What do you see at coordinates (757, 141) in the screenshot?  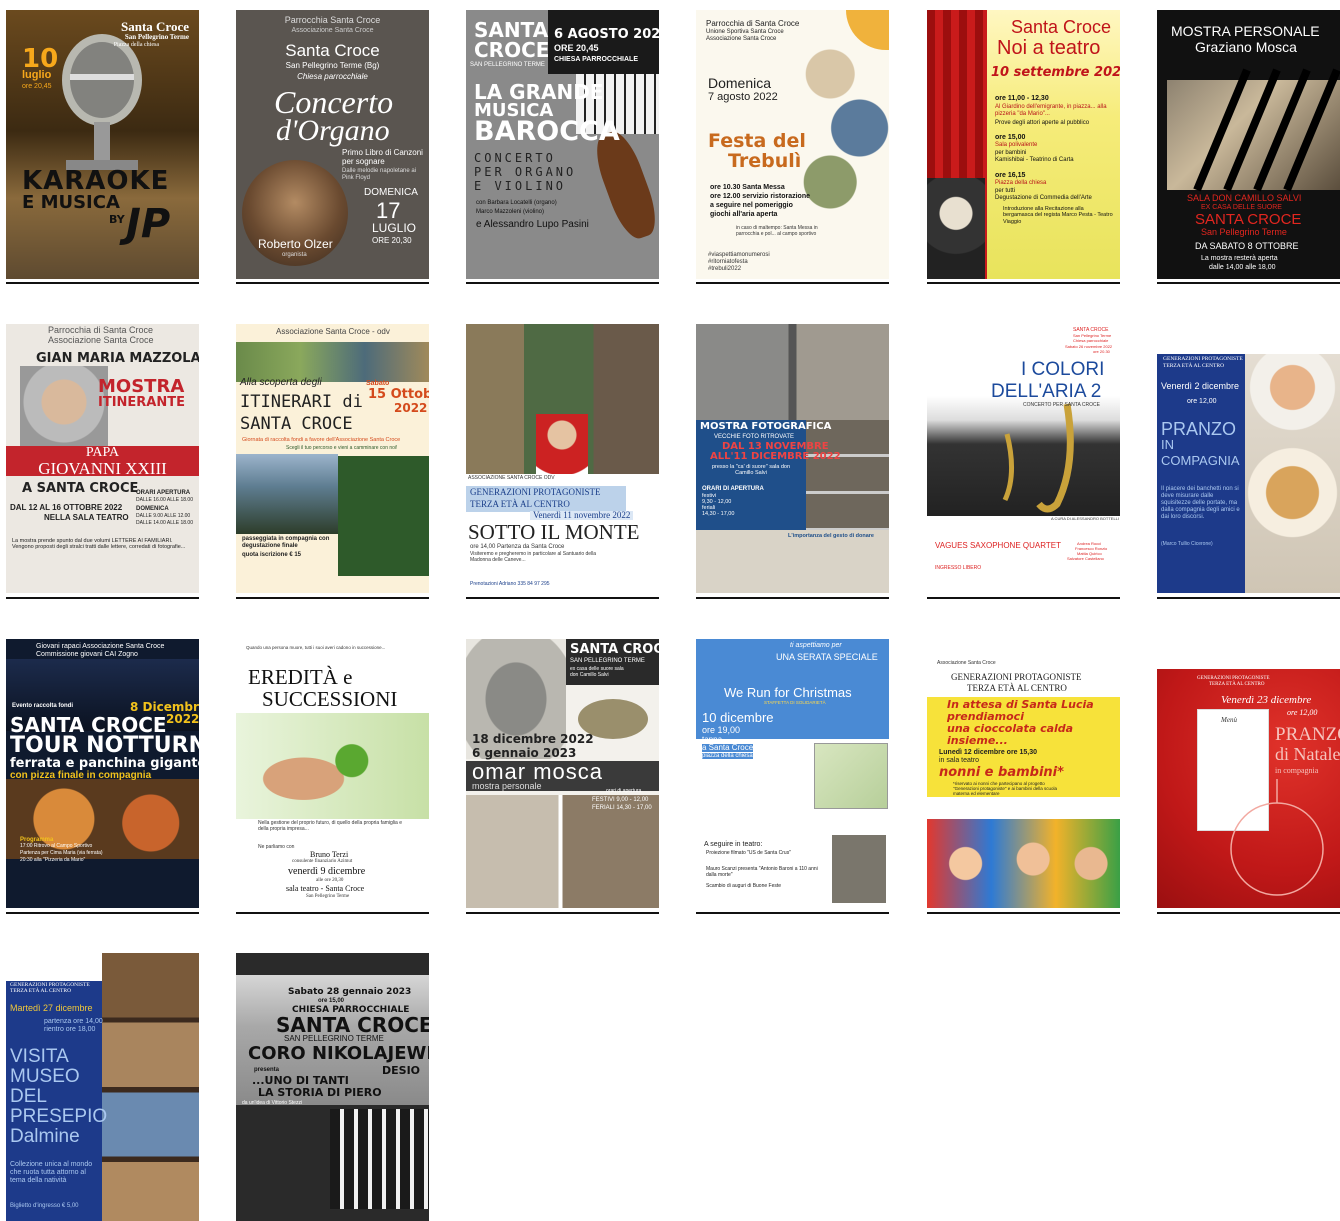 I see `poster-main-title: Festa del` at bounding box center [757, 141].